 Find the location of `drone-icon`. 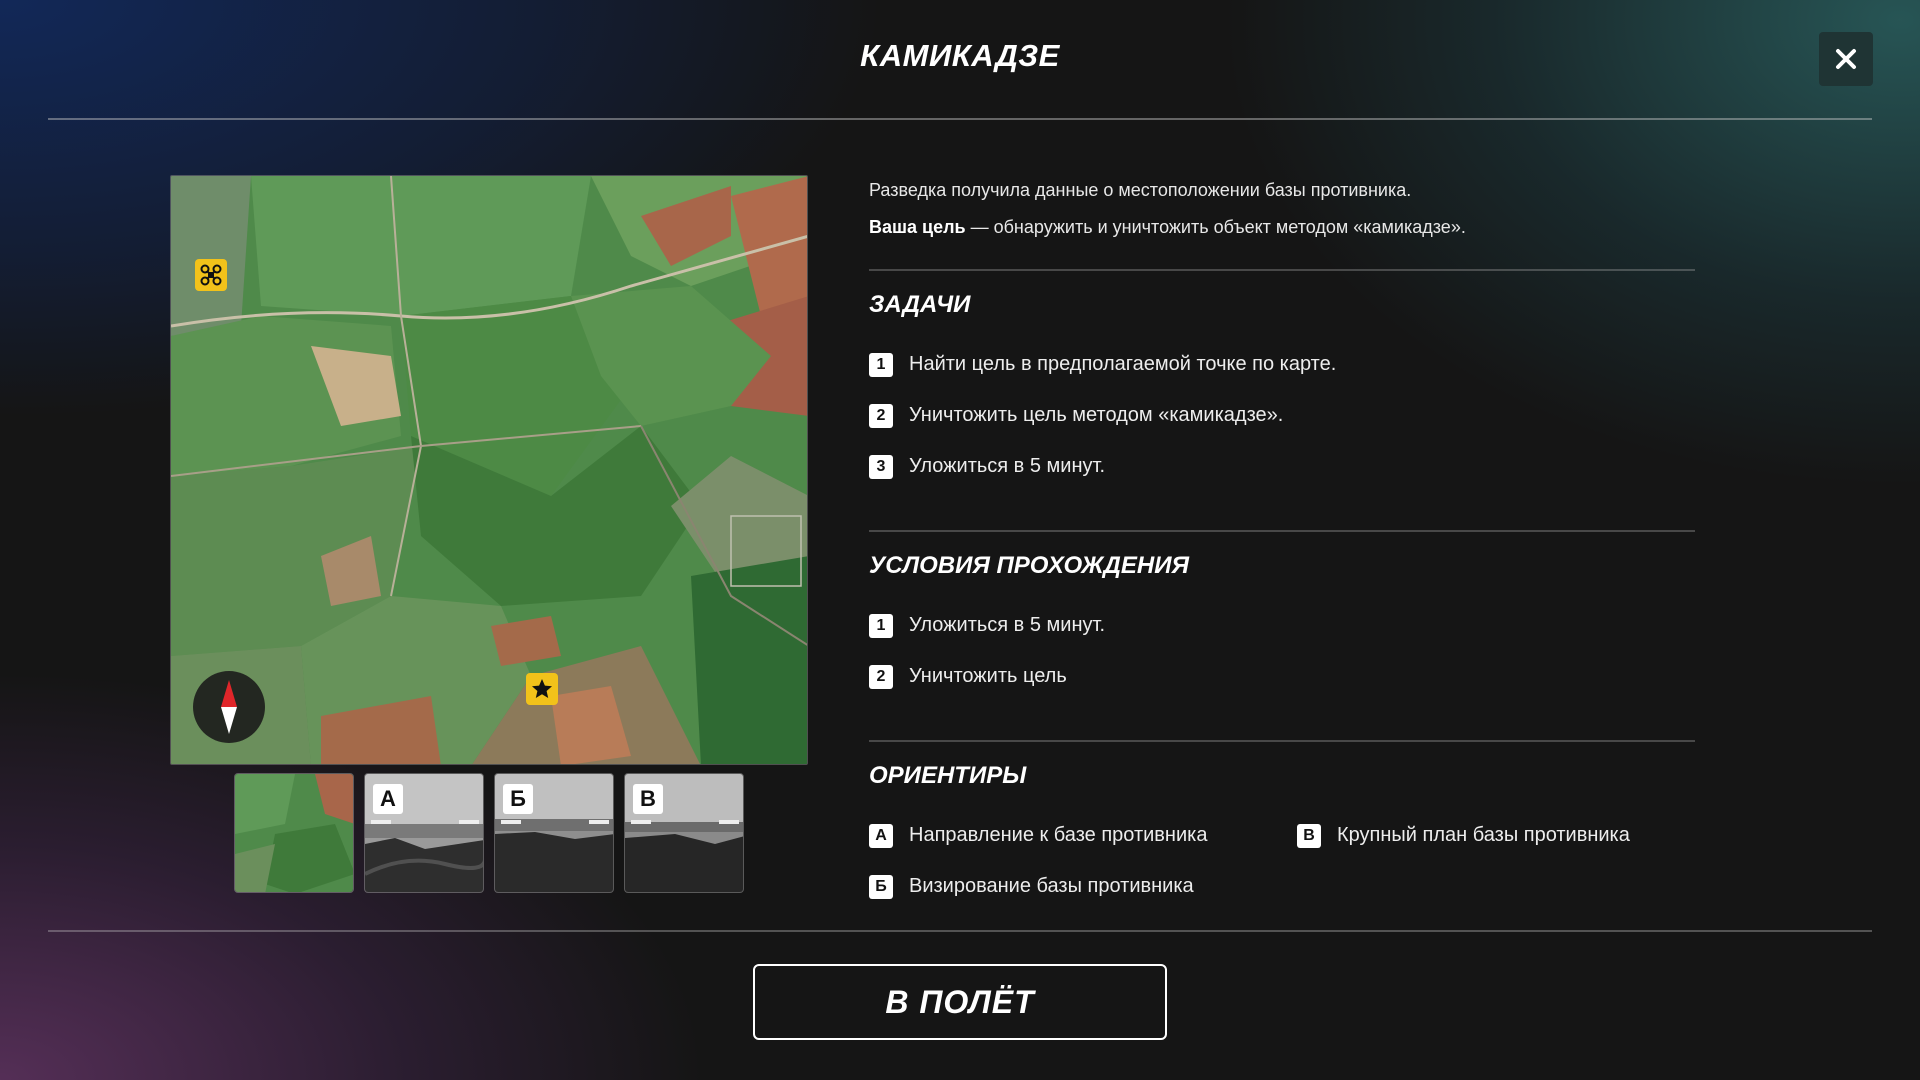

drone-icon is located at coordinates (211, 275).